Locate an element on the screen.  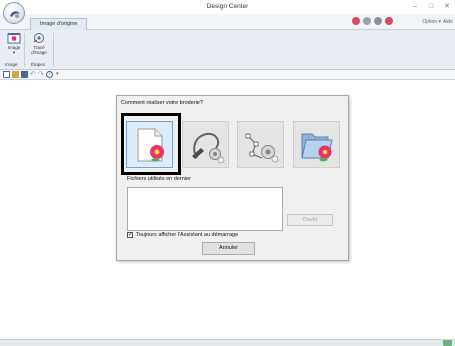
status-bar is located at coordinates (227, 342).